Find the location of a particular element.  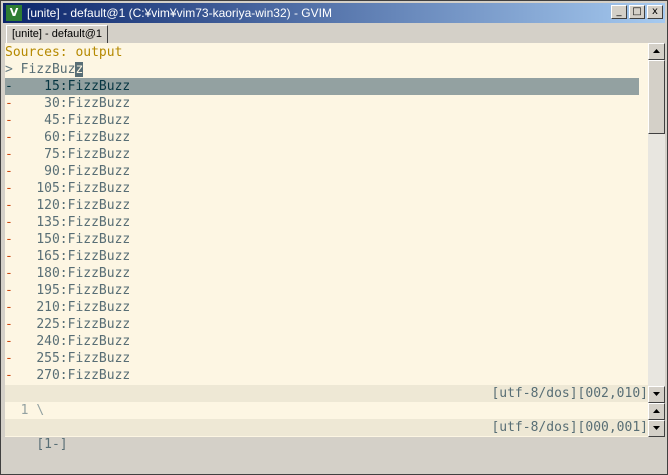

tab-unite-default: [unite] - default@1 is located at coordinates (57, 34).